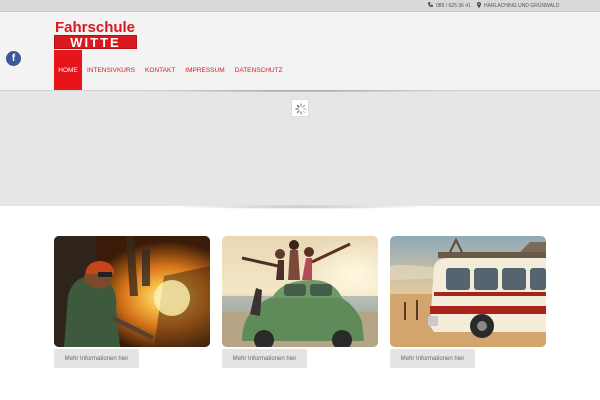 This screenshot has height=400, width=600. I want to click on logo-line-1: Fahrschule, so click(95, 27).